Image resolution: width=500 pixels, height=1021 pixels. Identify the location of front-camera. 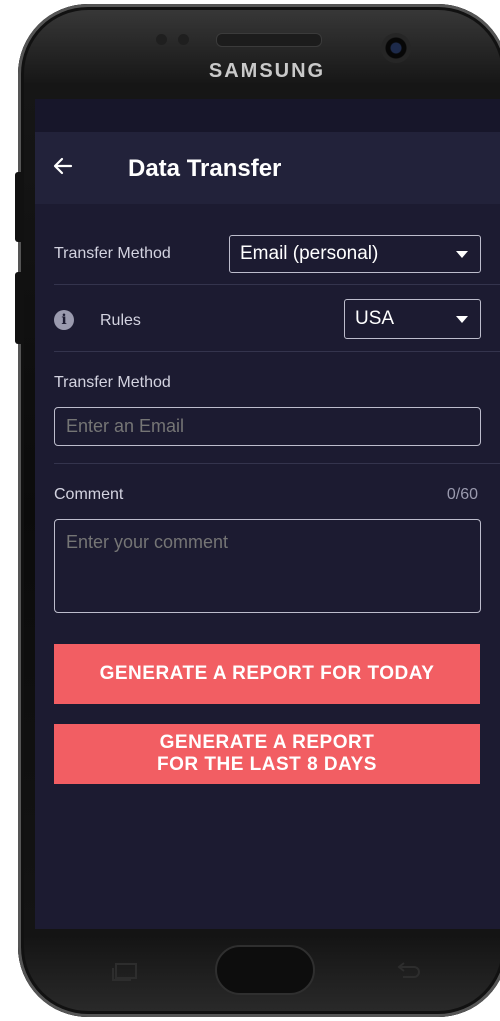
(396, 48).